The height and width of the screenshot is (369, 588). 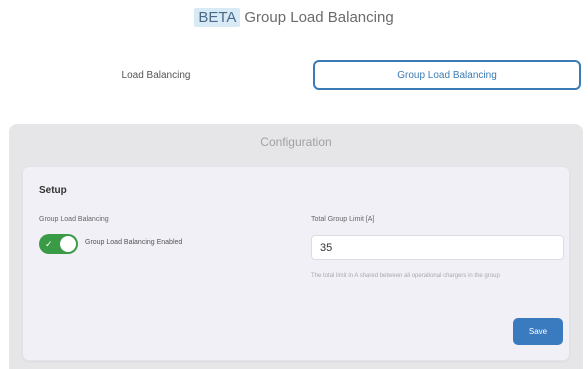 I want to click on group-load-balancing-toggle: ✓, so click(x=58, y=244).